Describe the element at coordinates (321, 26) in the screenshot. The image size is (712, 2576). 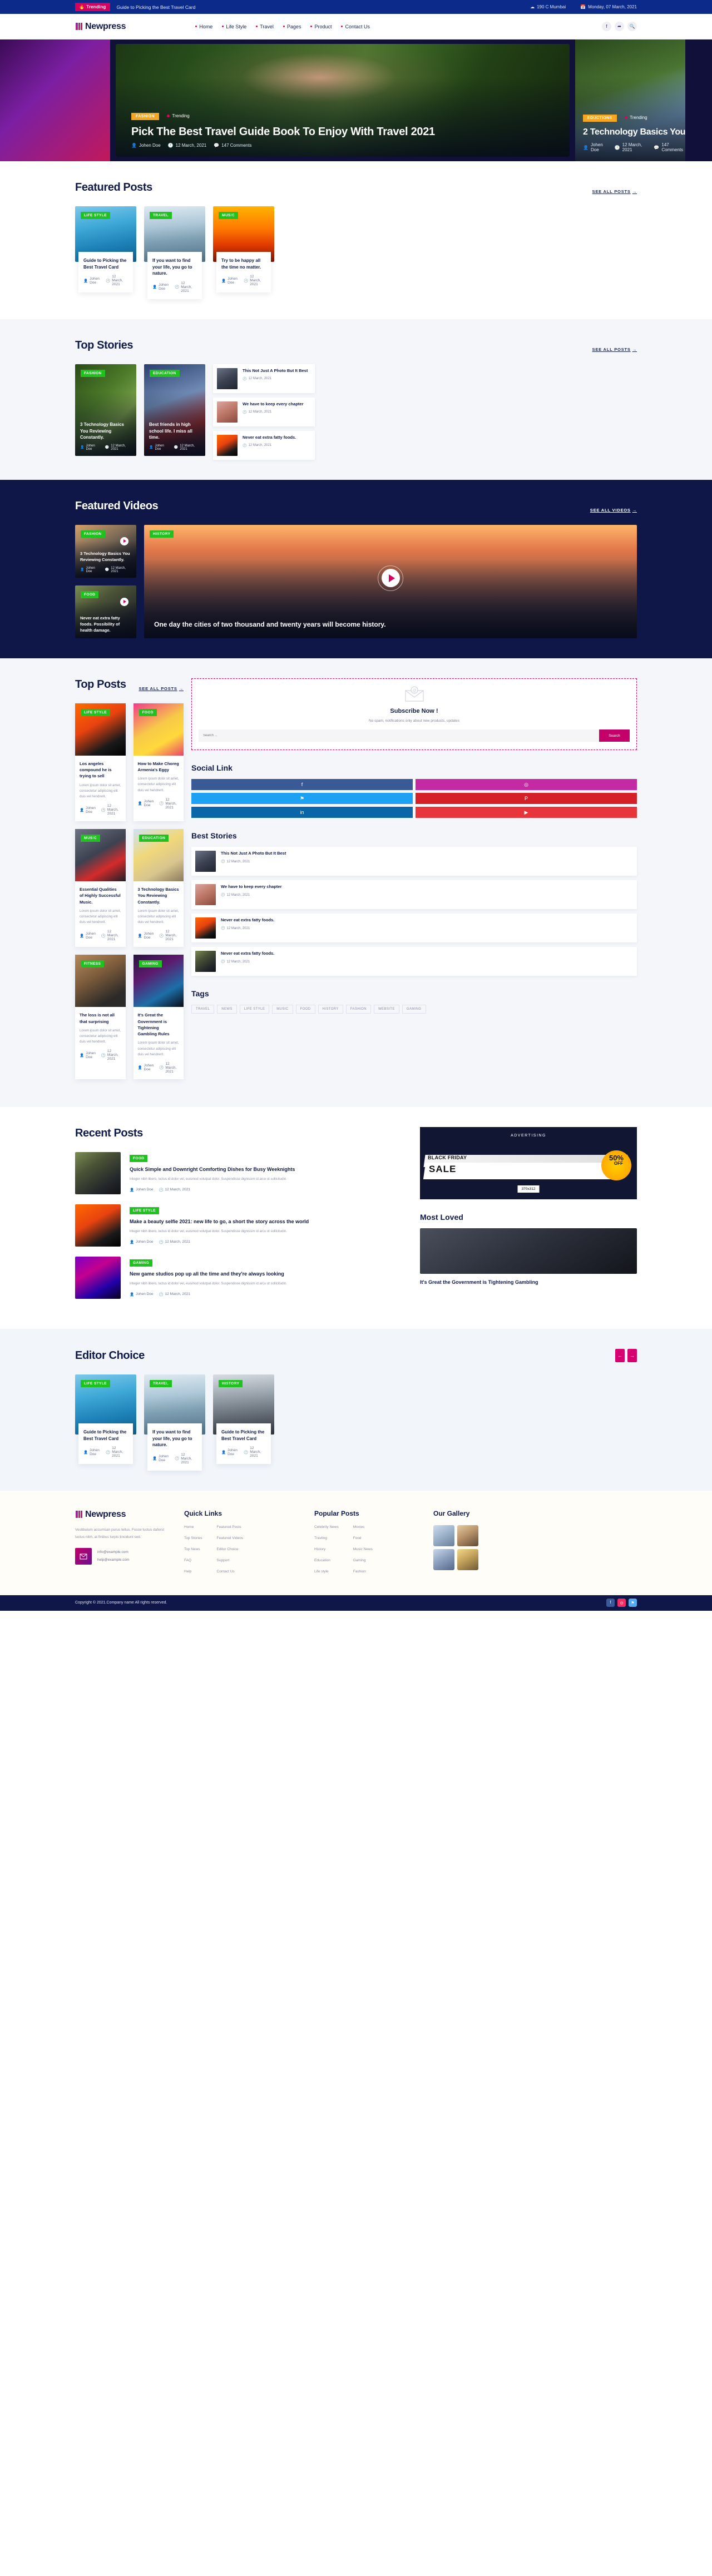
I see `nav-item-product: Product` at that location.